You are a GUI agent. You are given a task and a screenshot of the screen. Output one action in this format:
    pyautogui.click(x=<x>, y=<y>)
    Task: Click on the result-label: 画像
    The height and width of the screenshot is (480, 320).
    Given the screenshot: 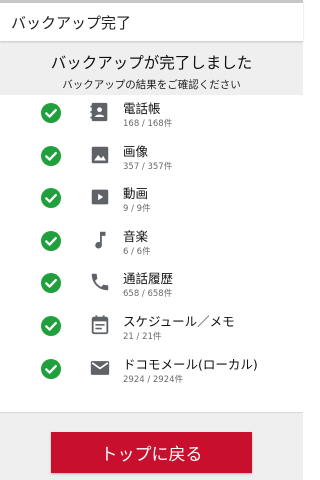 What is the action you would take?
    pyautogui.click(x=136, y=151)
    